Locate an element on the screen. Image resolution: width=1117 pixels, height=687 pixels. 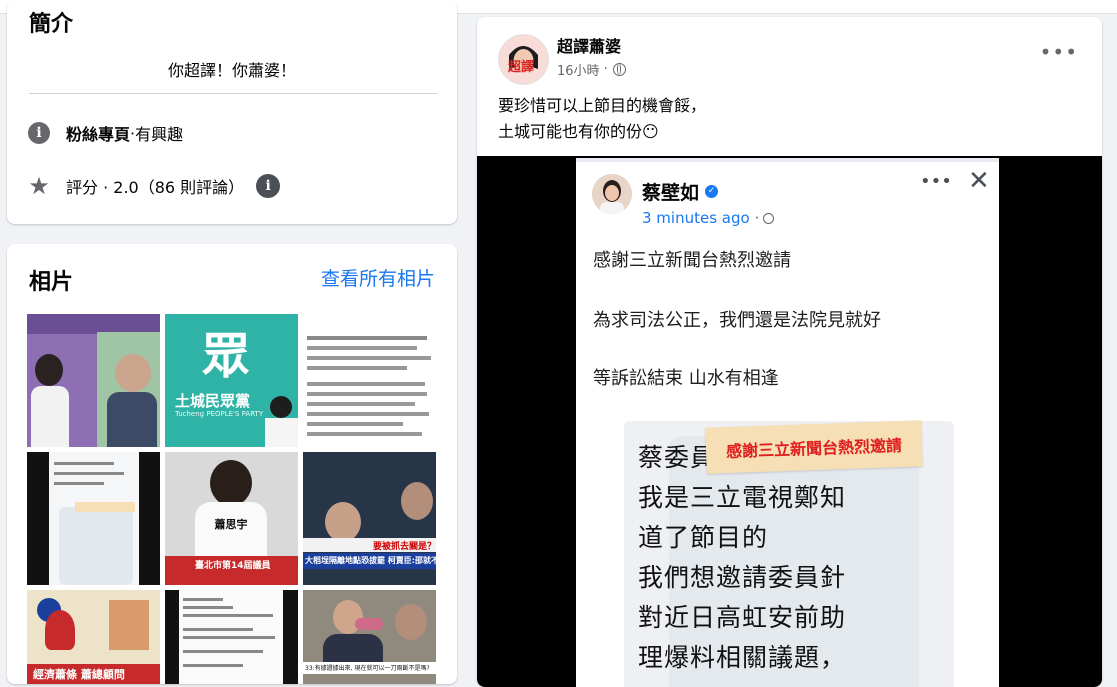
embedded-line: 感謝三立新聞台熱烈邀請 is located at coordinates (692, 260).